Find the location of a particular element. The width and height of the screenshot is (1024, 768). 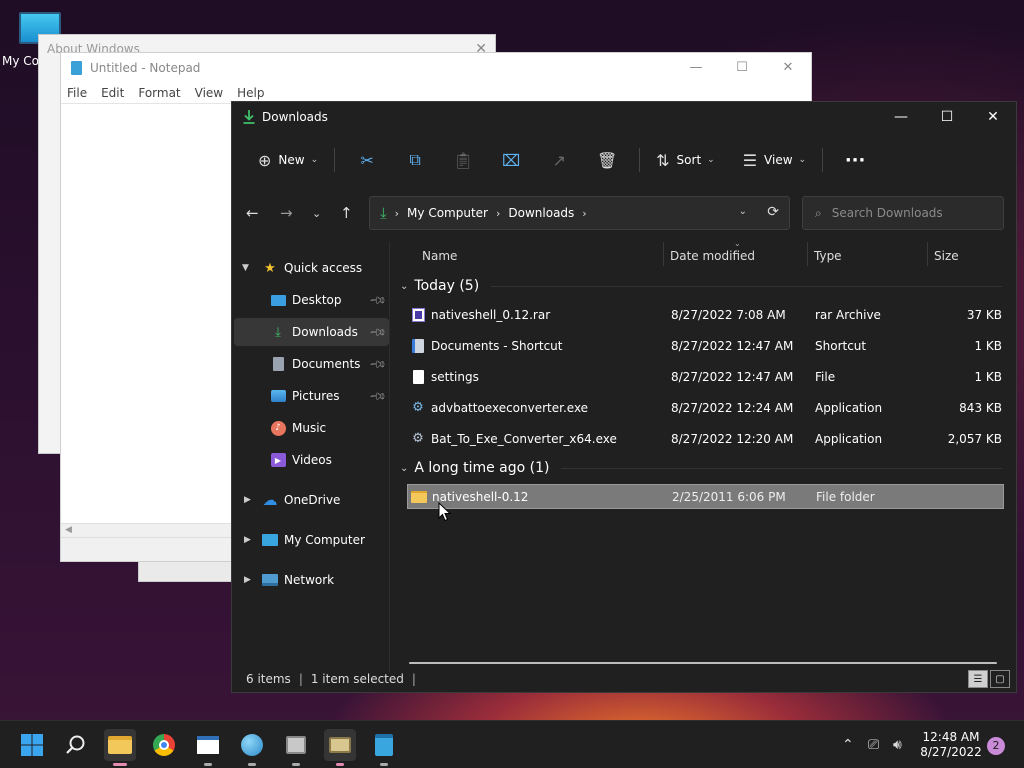

scroll-left-icon: ◀ is located at coordinates (68, 530).